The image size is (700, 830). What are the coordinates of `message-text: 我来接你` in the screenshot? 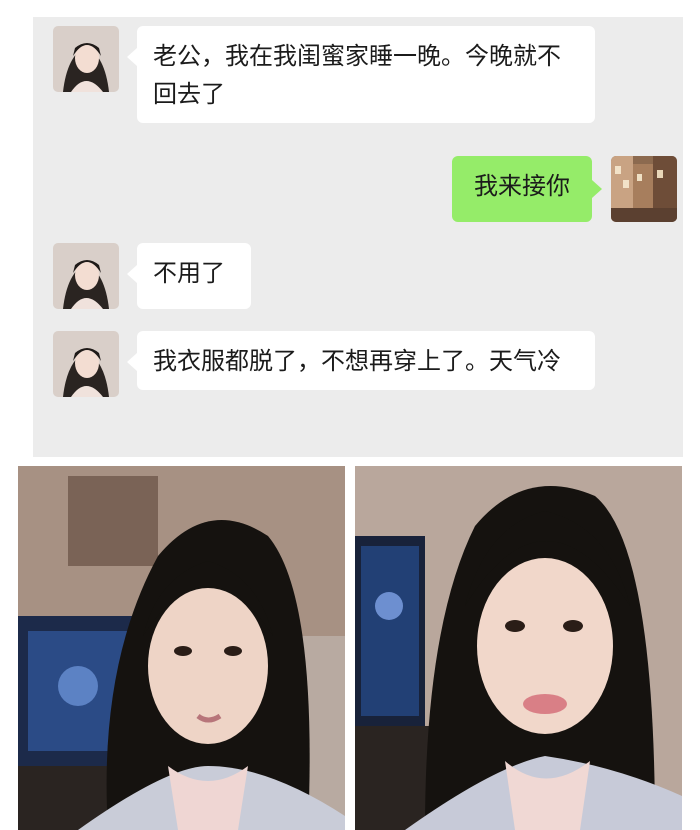 It's located at (522, 186).